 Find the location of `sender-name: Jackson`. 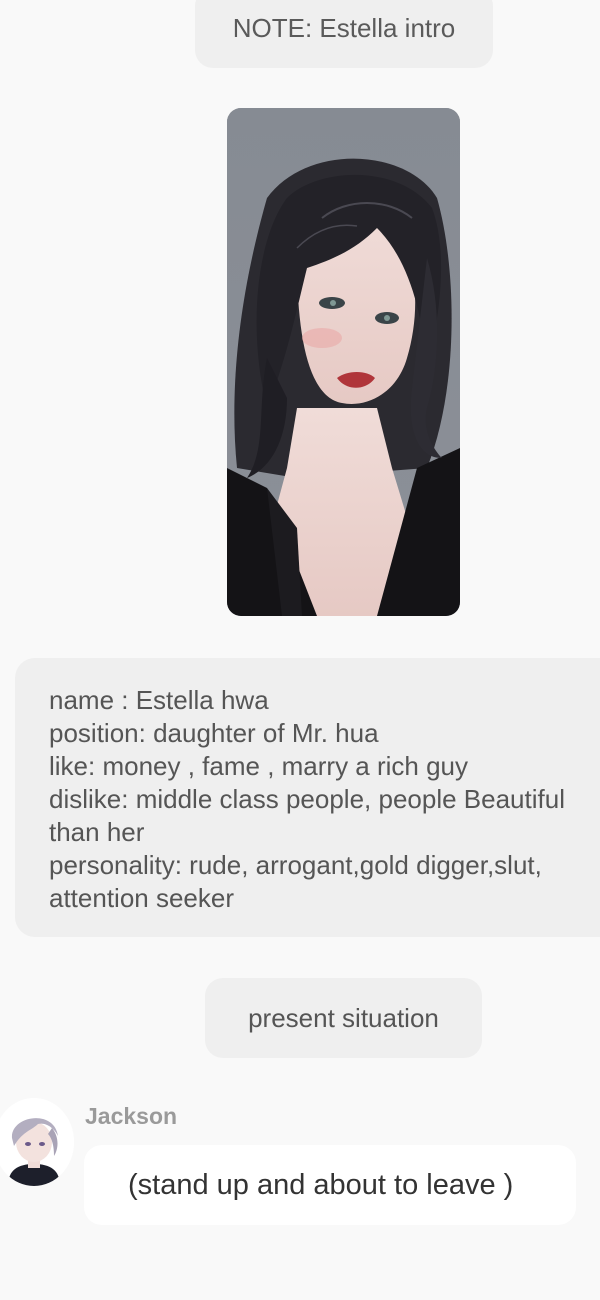

sender-name: Jackson is located at coordinates (131, 1116).